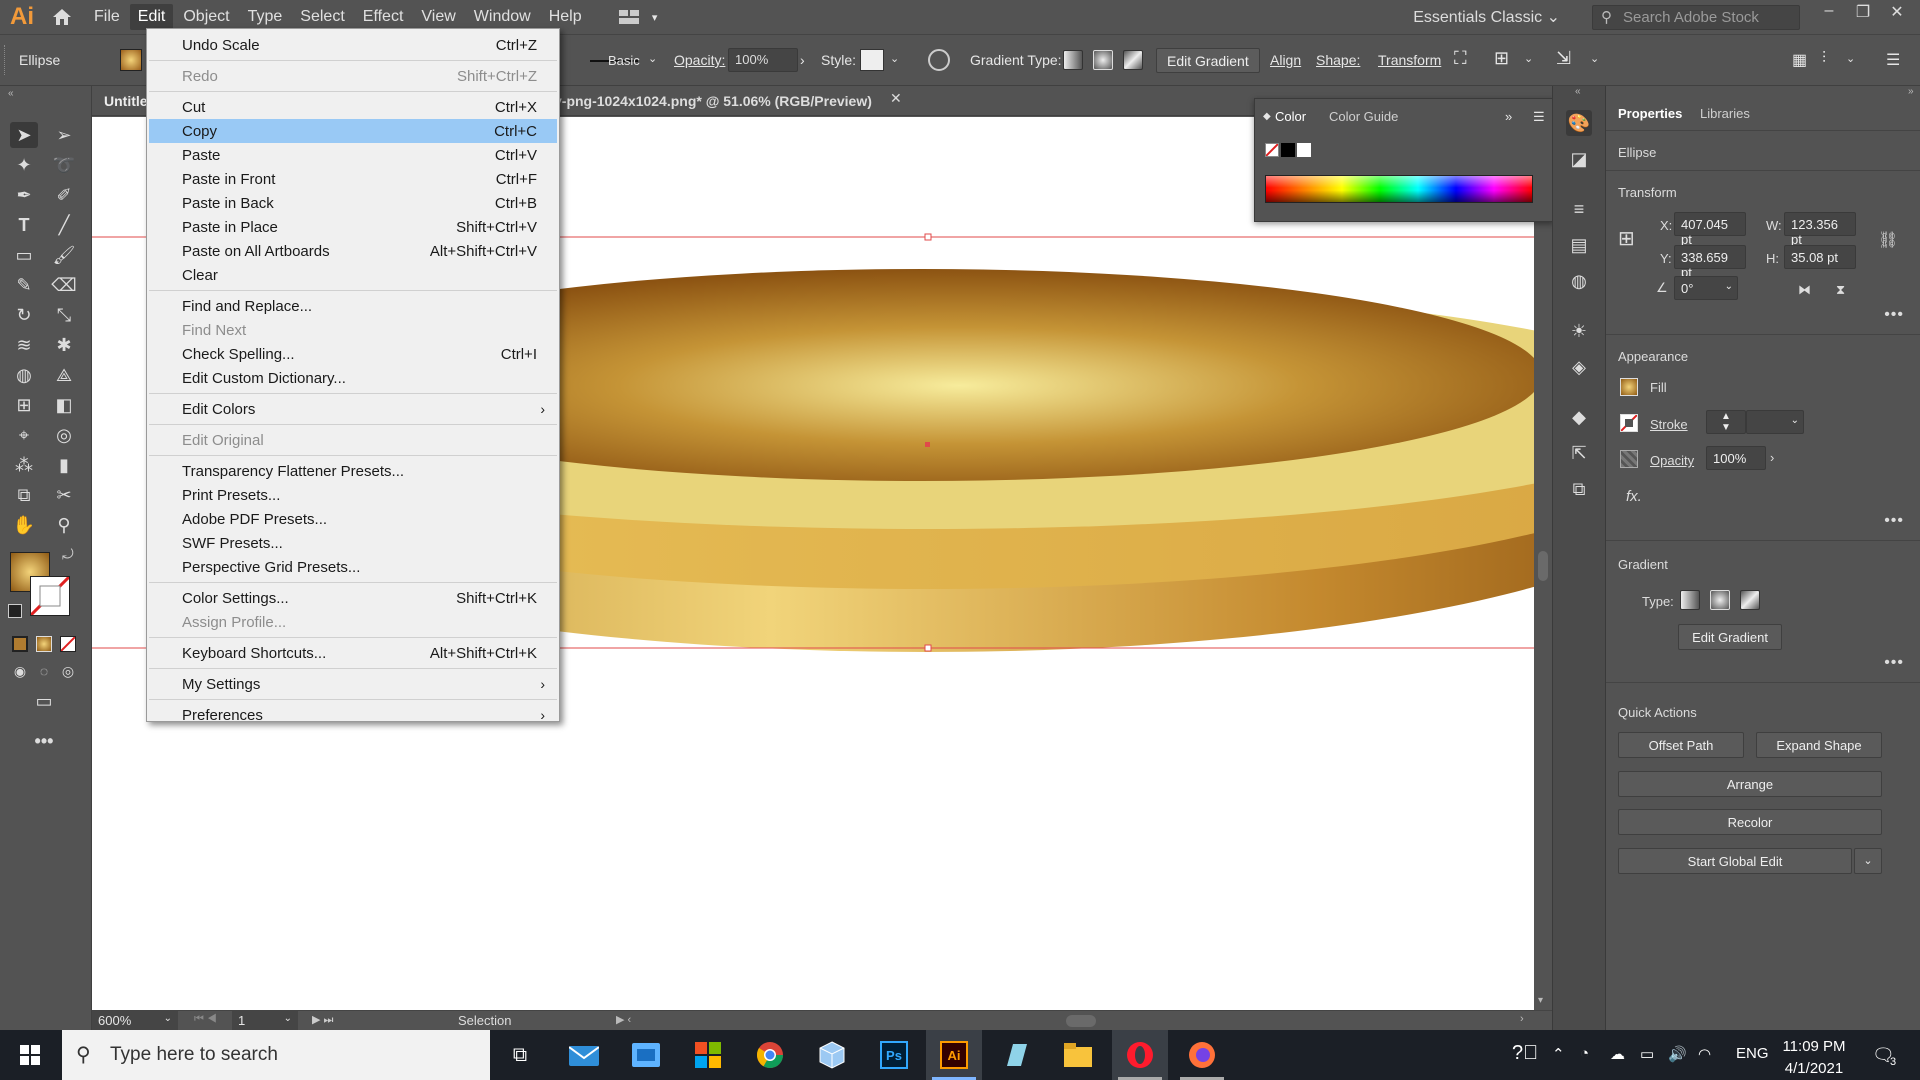  Describe the element at coordinates (1868, 861) in the screenshot. I see `chevron-down-icon: ⌄` at that location.